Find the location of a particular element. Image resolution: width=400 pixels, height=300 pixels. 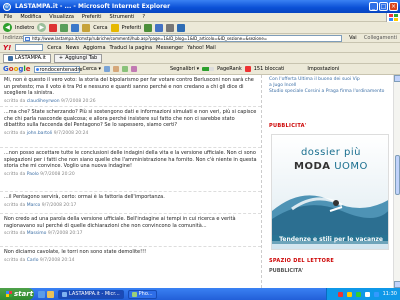

tab-add: + Aggiungi Tab is located at coordinates (78, 58).